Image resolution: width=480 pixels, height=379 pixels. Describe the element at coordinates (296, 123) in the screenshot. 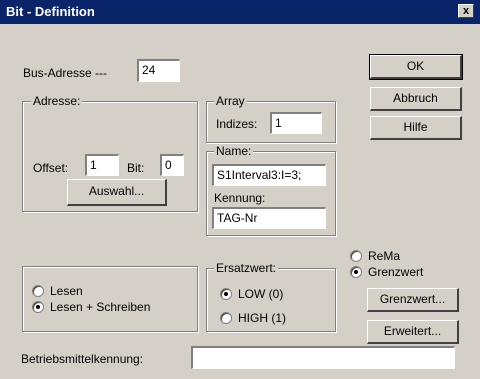

I see `indizes-field: 1` at that location.